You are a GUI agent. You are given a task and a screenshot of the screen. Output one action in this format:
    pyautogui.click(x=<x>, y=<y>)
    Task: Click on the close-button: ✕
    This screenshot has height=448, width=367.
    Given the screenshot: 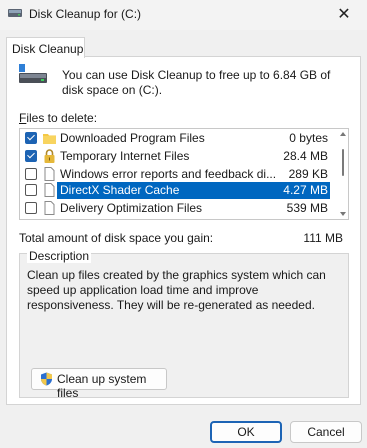 What is the action you would take?
    pyautogui.click(x=344, y=15)
    